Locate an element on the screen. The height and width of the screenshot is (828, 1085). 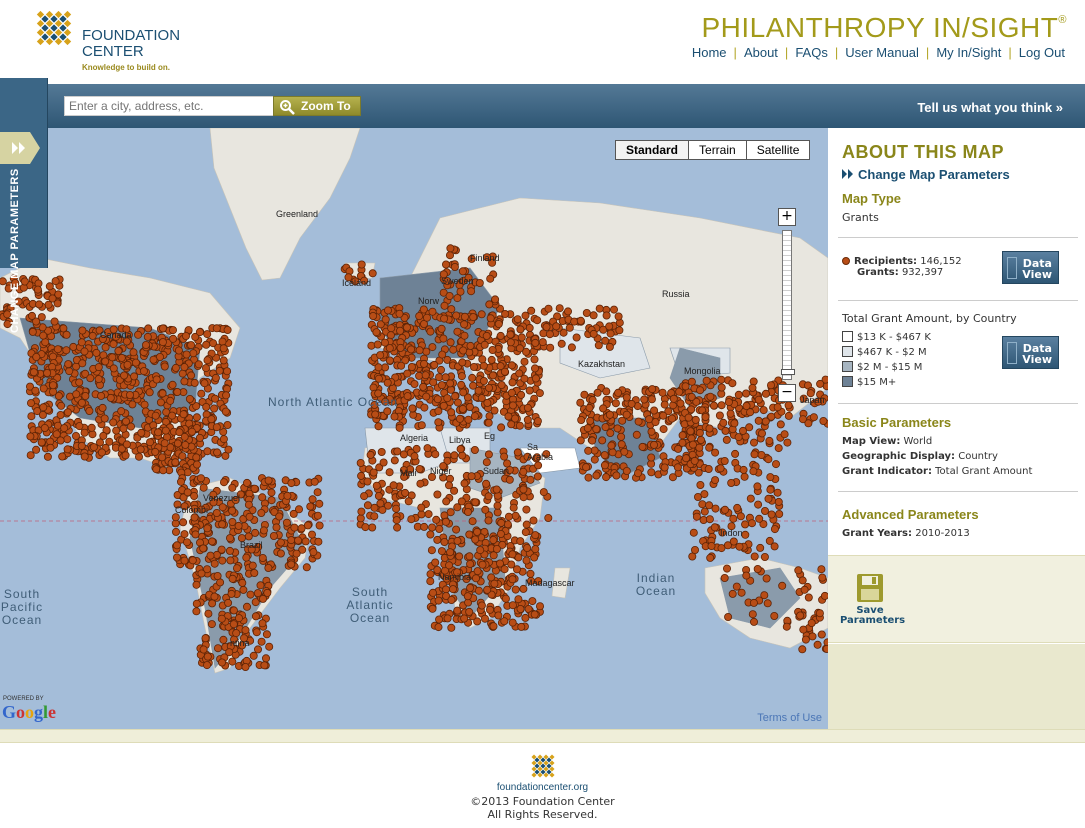
save-parameters-button: Save Parameters is located at coordinates (872, 604).